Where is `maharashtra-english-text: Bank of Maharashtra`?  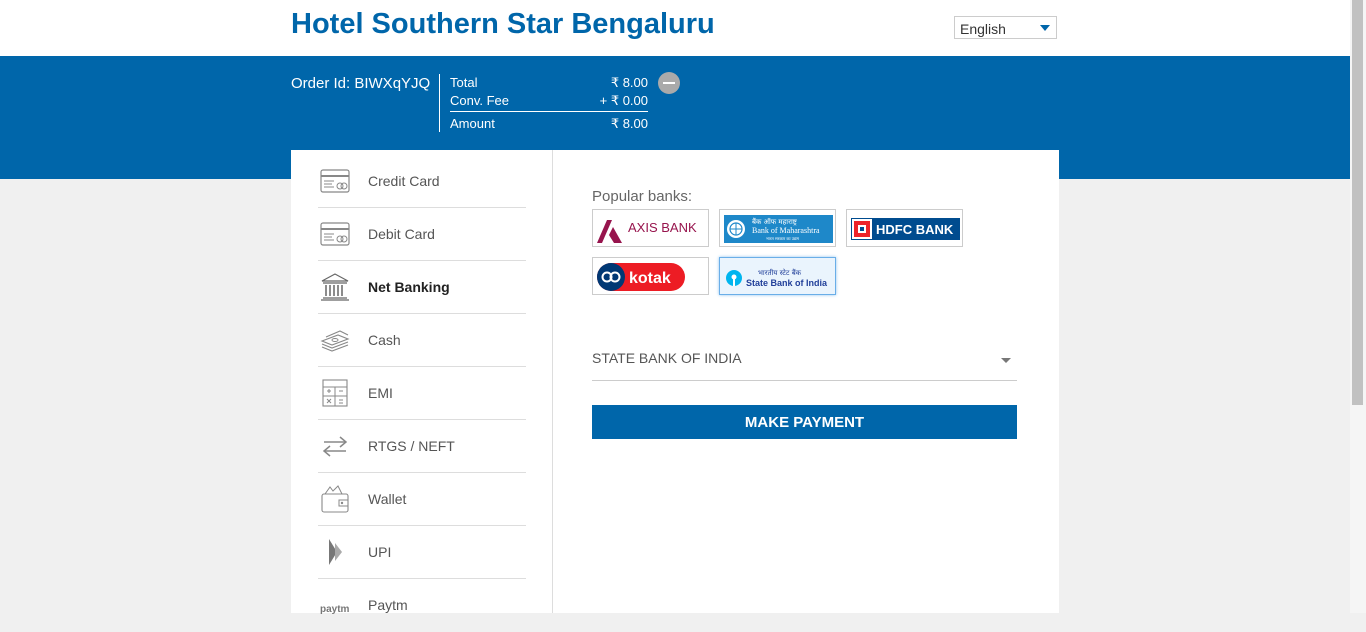 maharashtra-english-text: Bank of Maharashtra is located at coordinates (786, 230).